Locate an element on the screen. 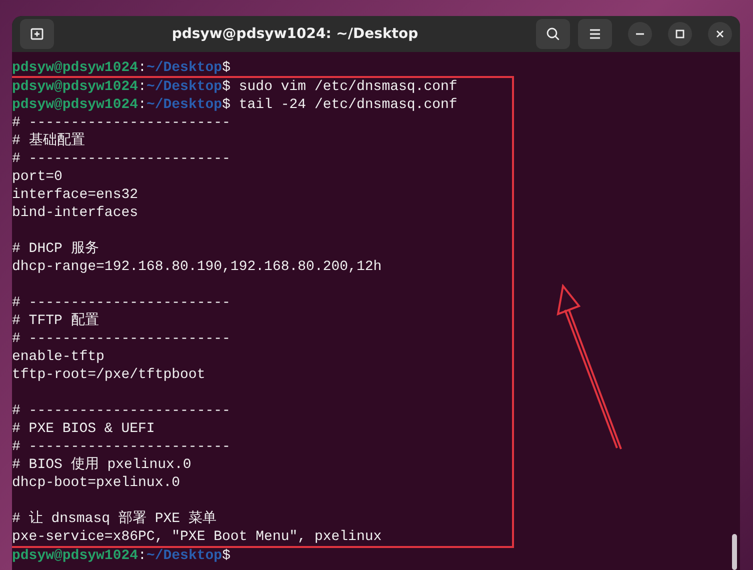  output-line: dhcp-range=192.168.80.190,192.168.80.200,12h is located at coordinates (197, 267).